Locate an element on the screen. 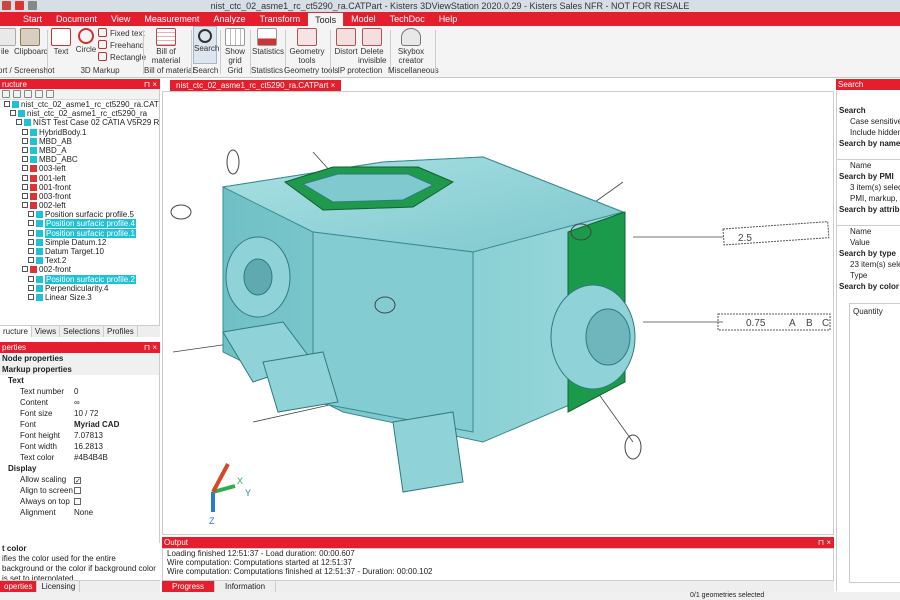 The width and height of the screenshot is (900, 600). tree-item: Position surfacic profile.5 is located at coordinates (79, 214).